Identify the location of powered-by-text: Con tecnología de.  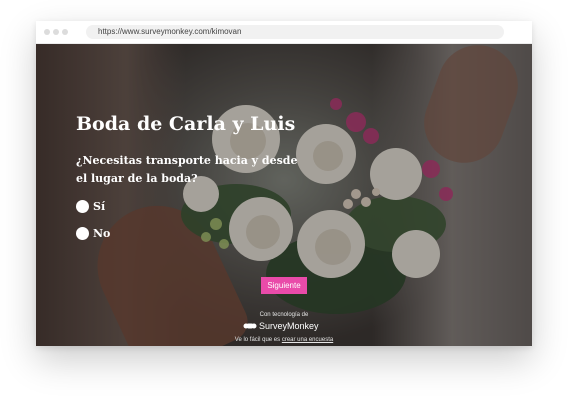
(284, 315).